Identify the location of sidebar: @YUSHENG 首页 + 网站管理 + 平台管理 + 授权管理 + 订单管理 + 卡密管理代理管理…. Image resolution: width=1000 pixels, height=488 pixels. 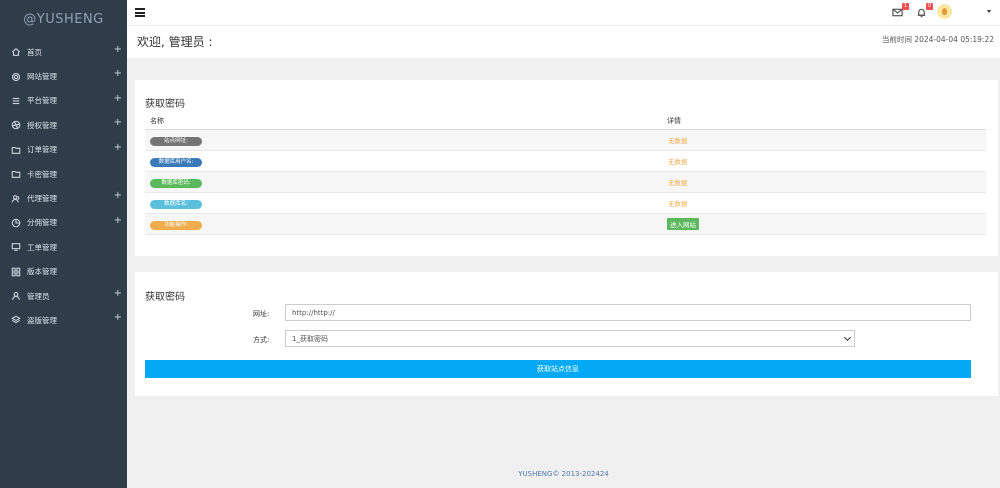
(63, 244).